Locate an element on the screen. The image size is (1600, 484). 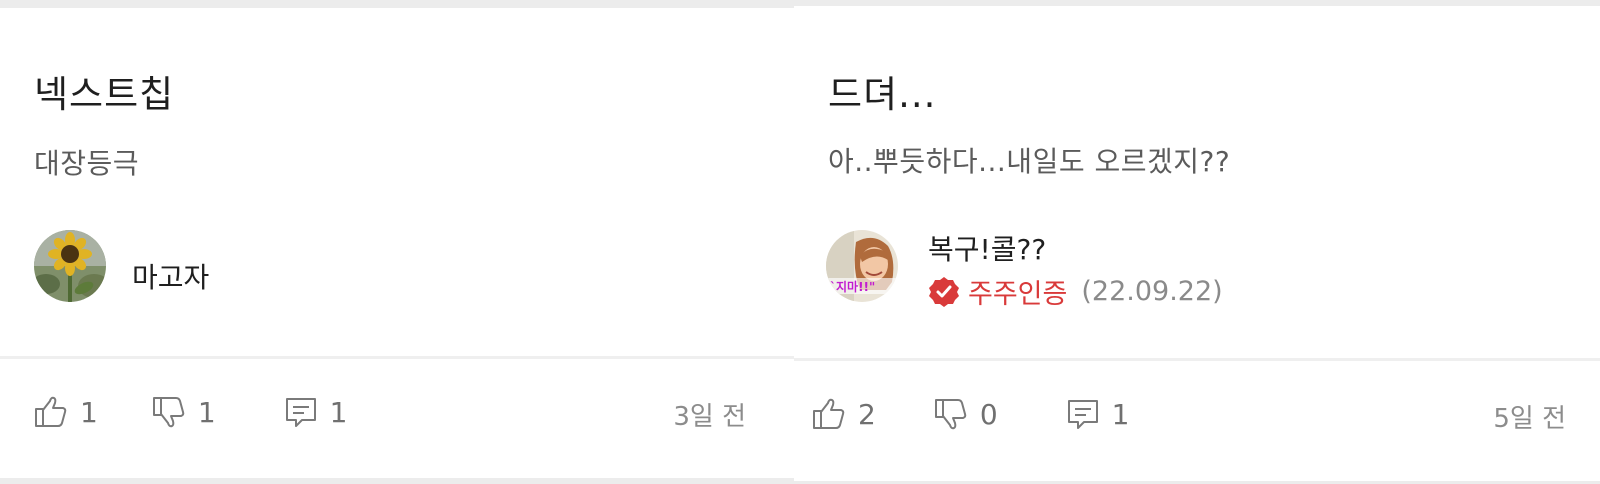
post-body: 아..뿌듯하다...내일도 오르겠지?? is located at coordinates (1029, 161).